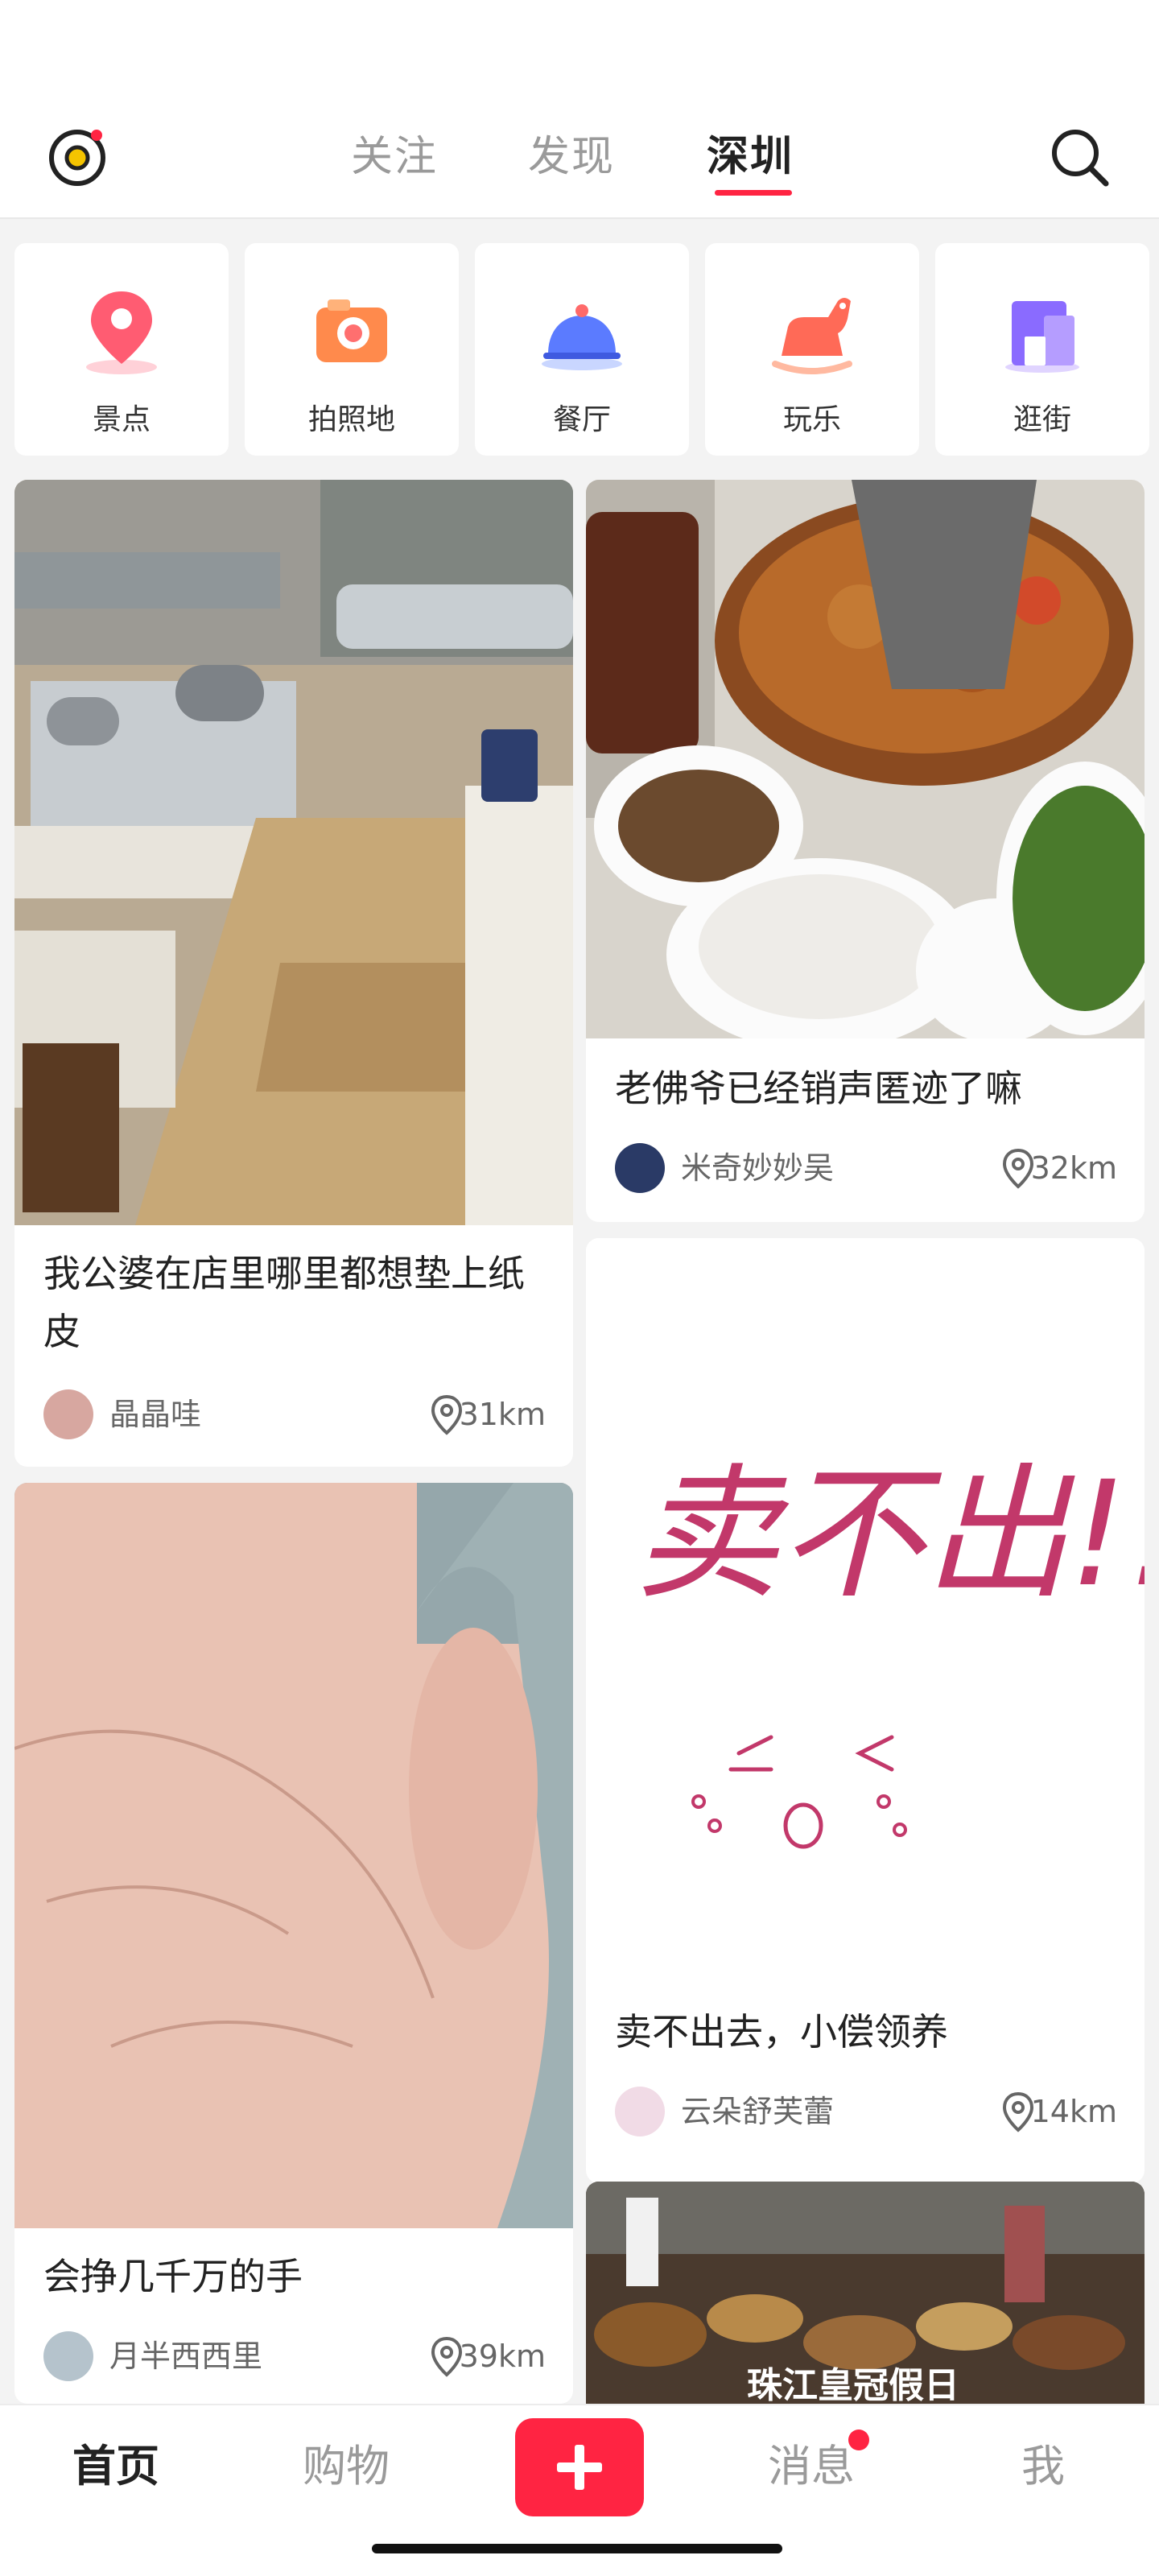 The image size is (1159, 2576). What do you see at coordinates (1043, 2466) in the screenshot?
I see `nav-me: 我` at bounding box center [1043, 2466].